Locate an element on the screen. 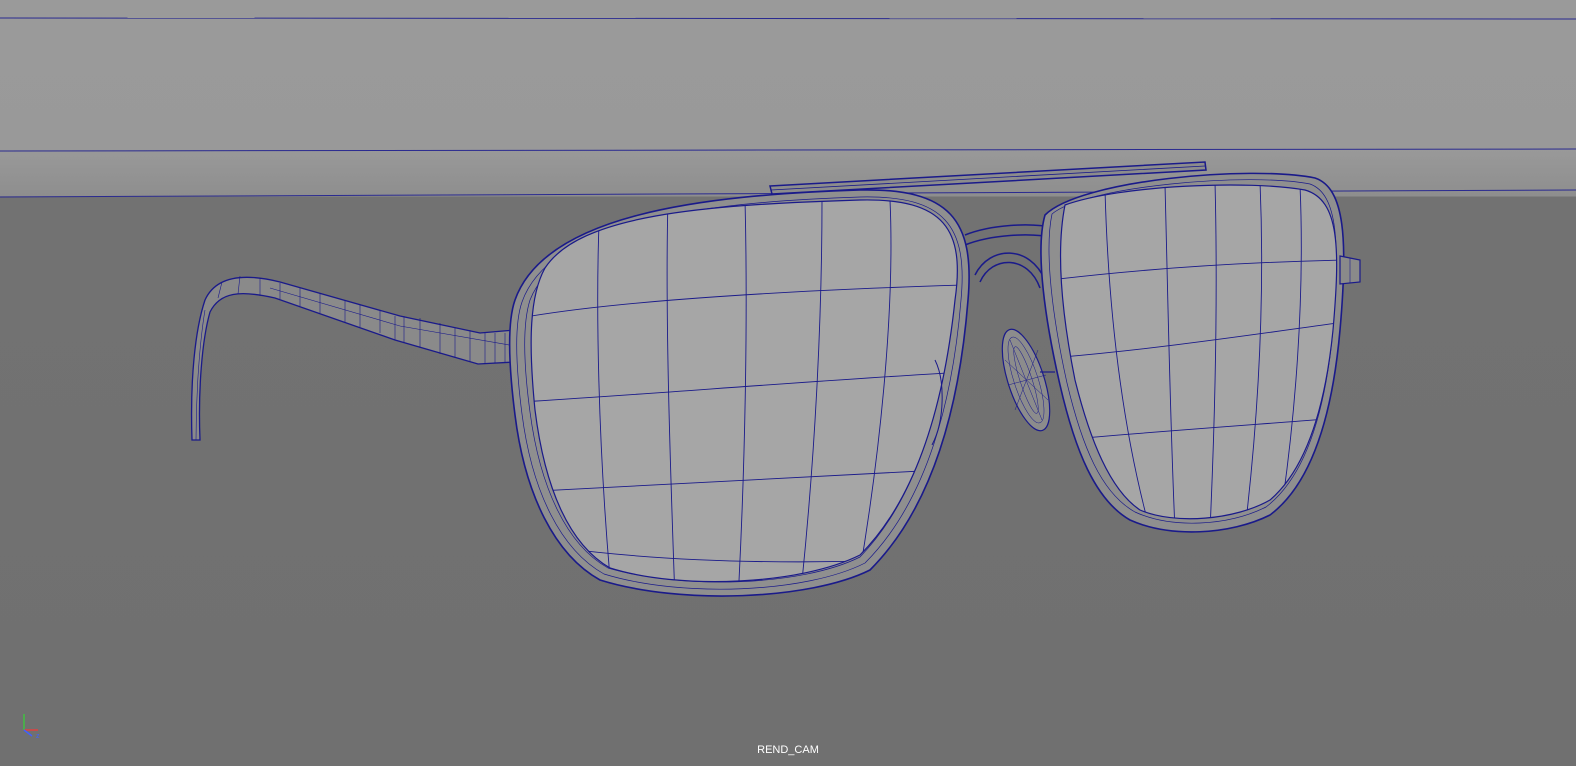 The height and width of the screenshot is (766, 1576). camera-name-label: REND_CAM is located at coordinates (788, 750).